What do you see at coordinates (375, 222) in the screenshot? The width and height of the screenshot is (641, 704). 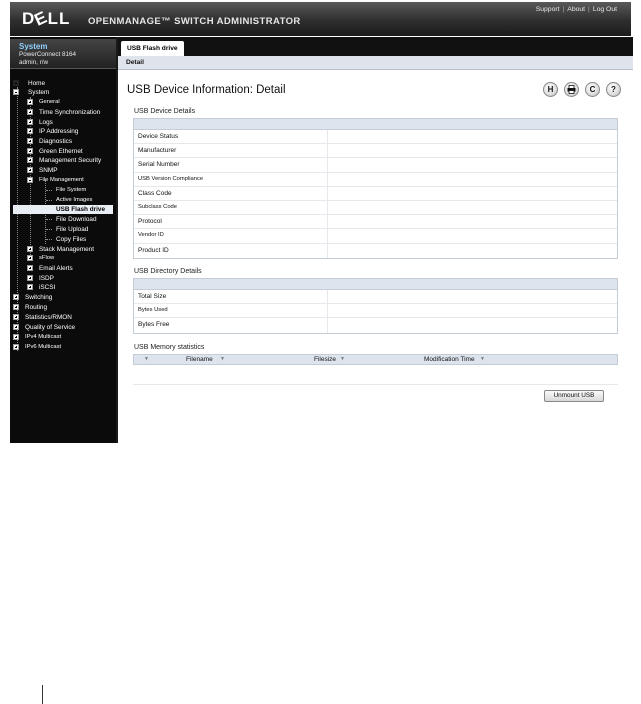 I see `table-row: Protocol` at bounding box center [375, 222].